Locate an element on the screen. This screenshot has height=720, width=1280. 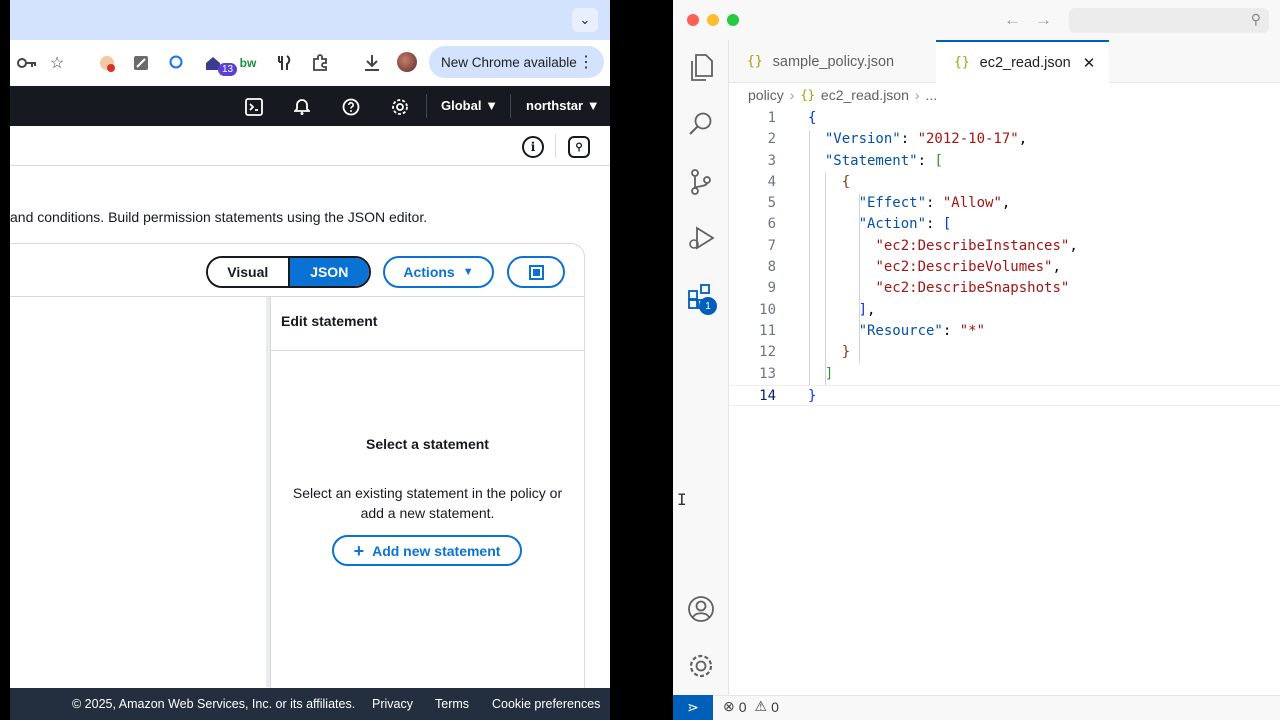
region-label: Global is located at coordinates (461, 105).